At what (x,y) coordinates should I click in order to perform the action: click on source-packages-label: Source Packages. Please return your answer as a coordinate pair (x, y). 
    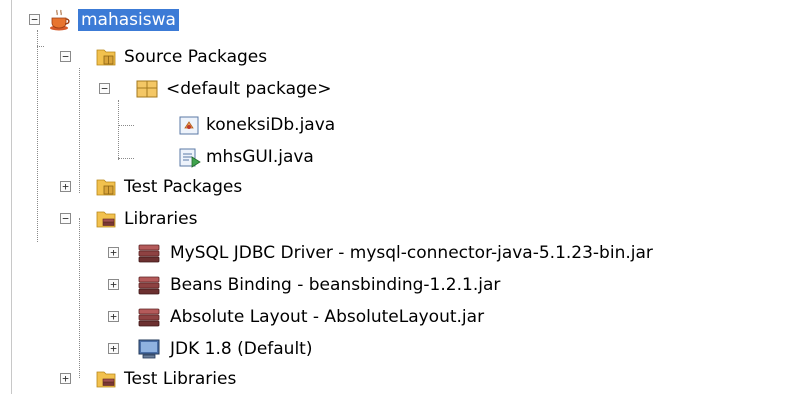
    Looking at the image, I should click on (195, 57).